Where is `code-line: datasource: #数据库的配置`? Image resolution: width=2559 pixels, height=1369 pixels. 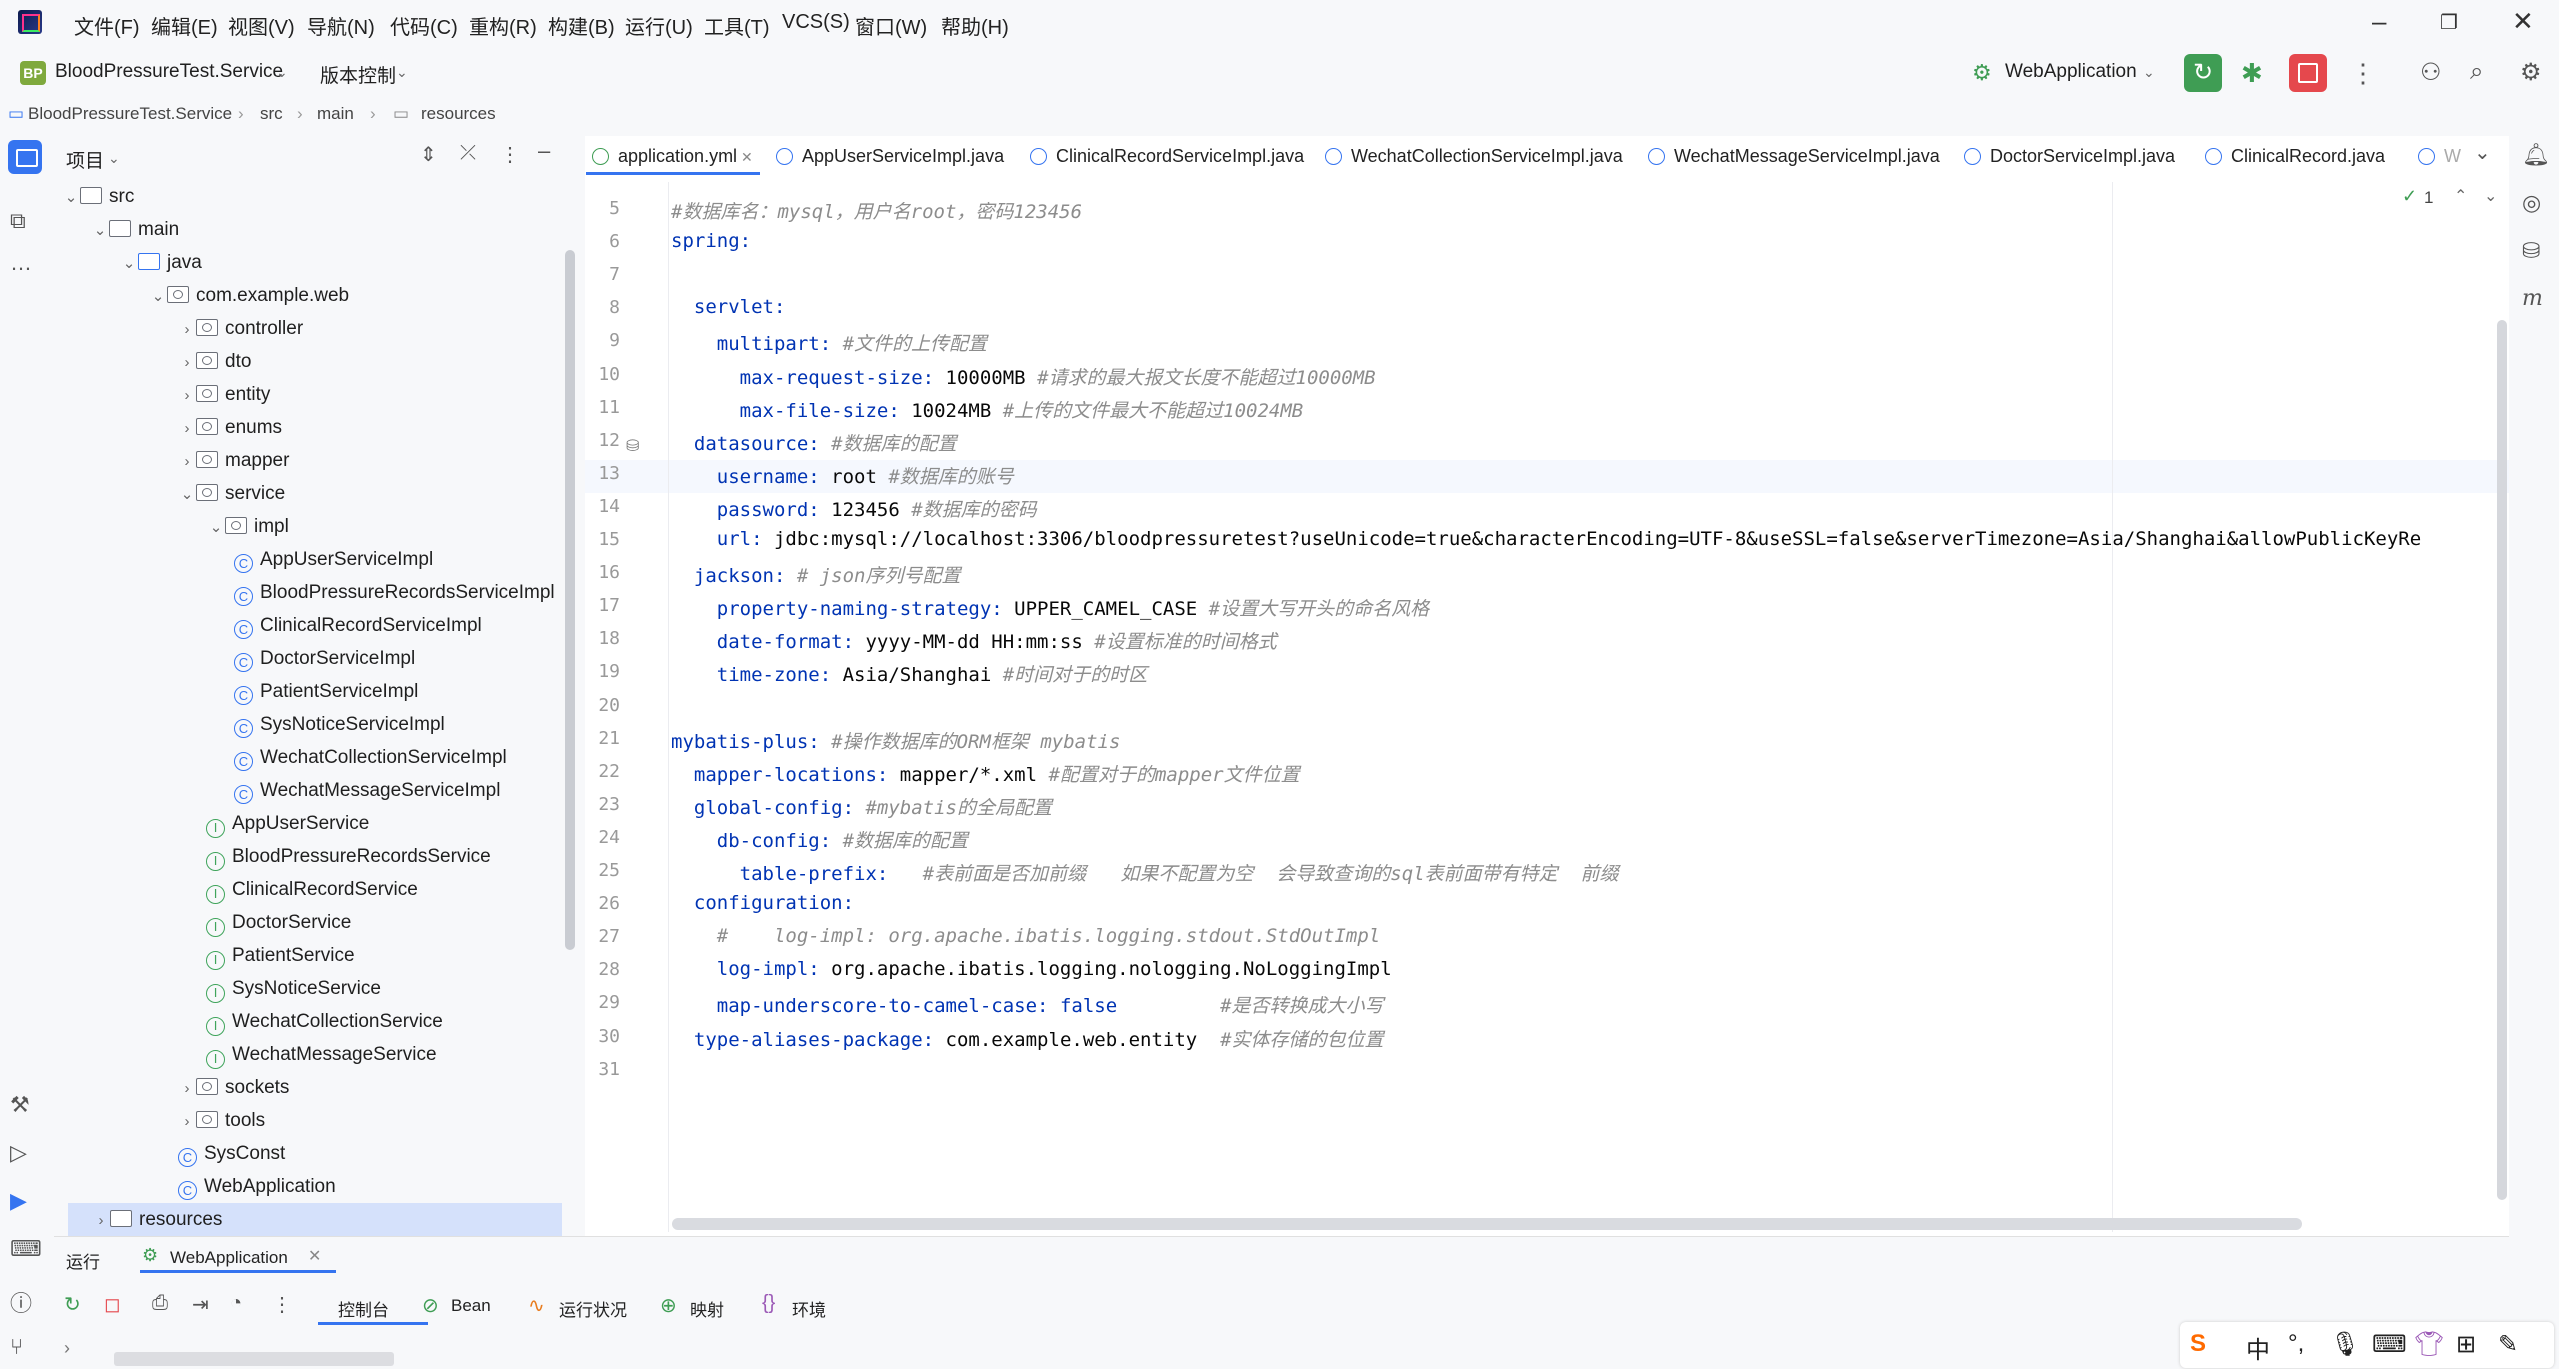 code-line: datasource: #数据库的配置 is located at coordinates (814, 442).